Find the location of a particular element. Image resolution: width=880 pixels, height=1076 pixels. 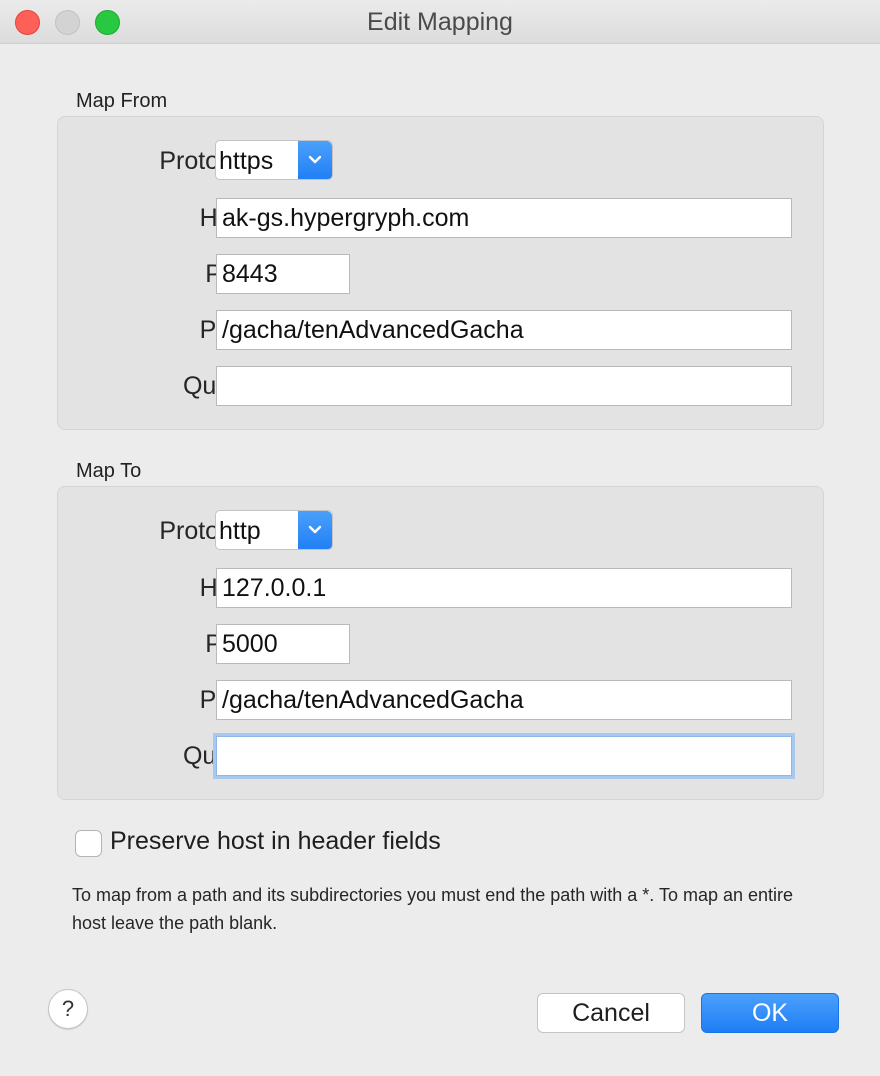

help-icon: ? is located at coordinates (68, 1008).